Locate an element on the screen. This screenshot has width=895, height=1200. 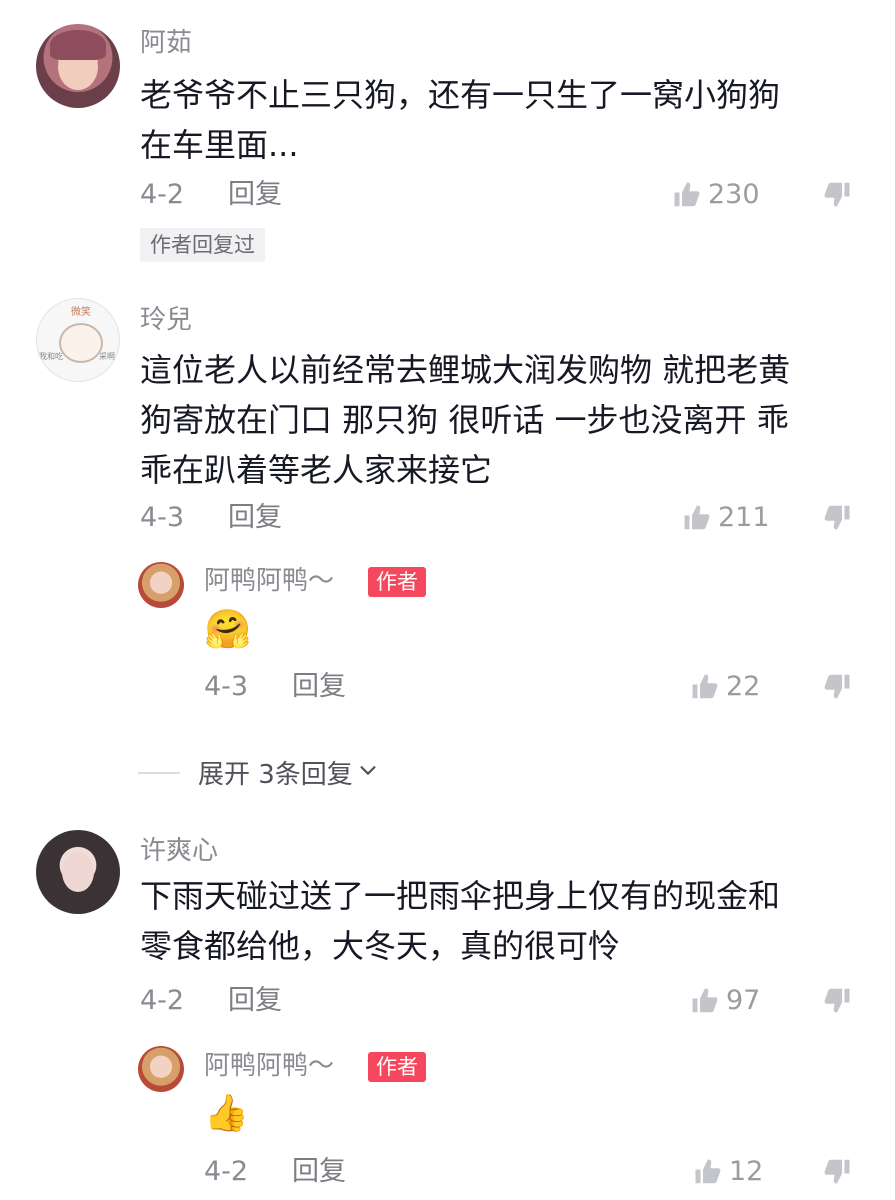
comment-text-line: 老爷爷不止三只狗，还有一只生了一窝小狗狗 is located at coordinates (460, 95).